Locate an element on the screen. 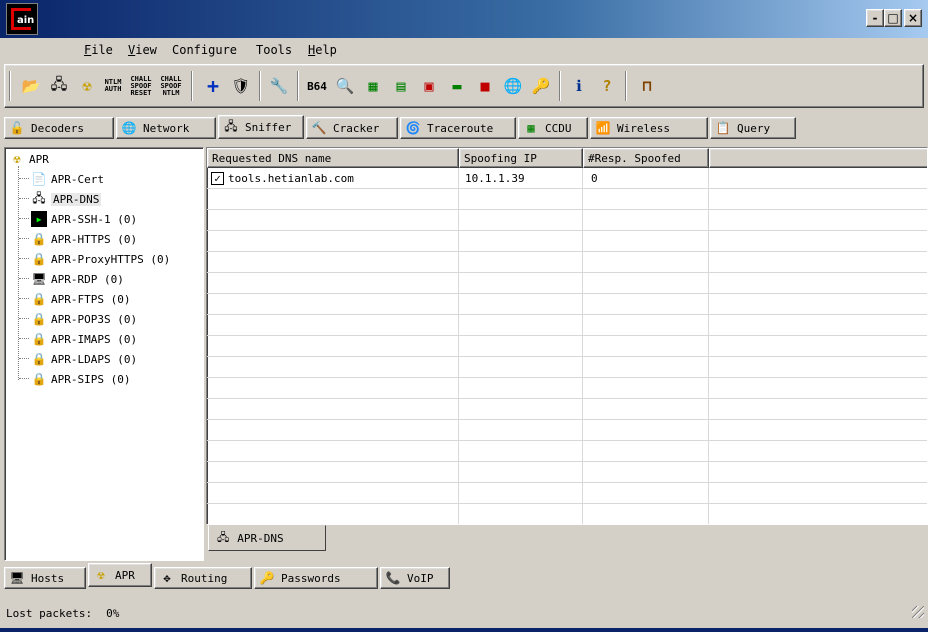  cisco-icon: ▬ is located at coordinates (457, 86).